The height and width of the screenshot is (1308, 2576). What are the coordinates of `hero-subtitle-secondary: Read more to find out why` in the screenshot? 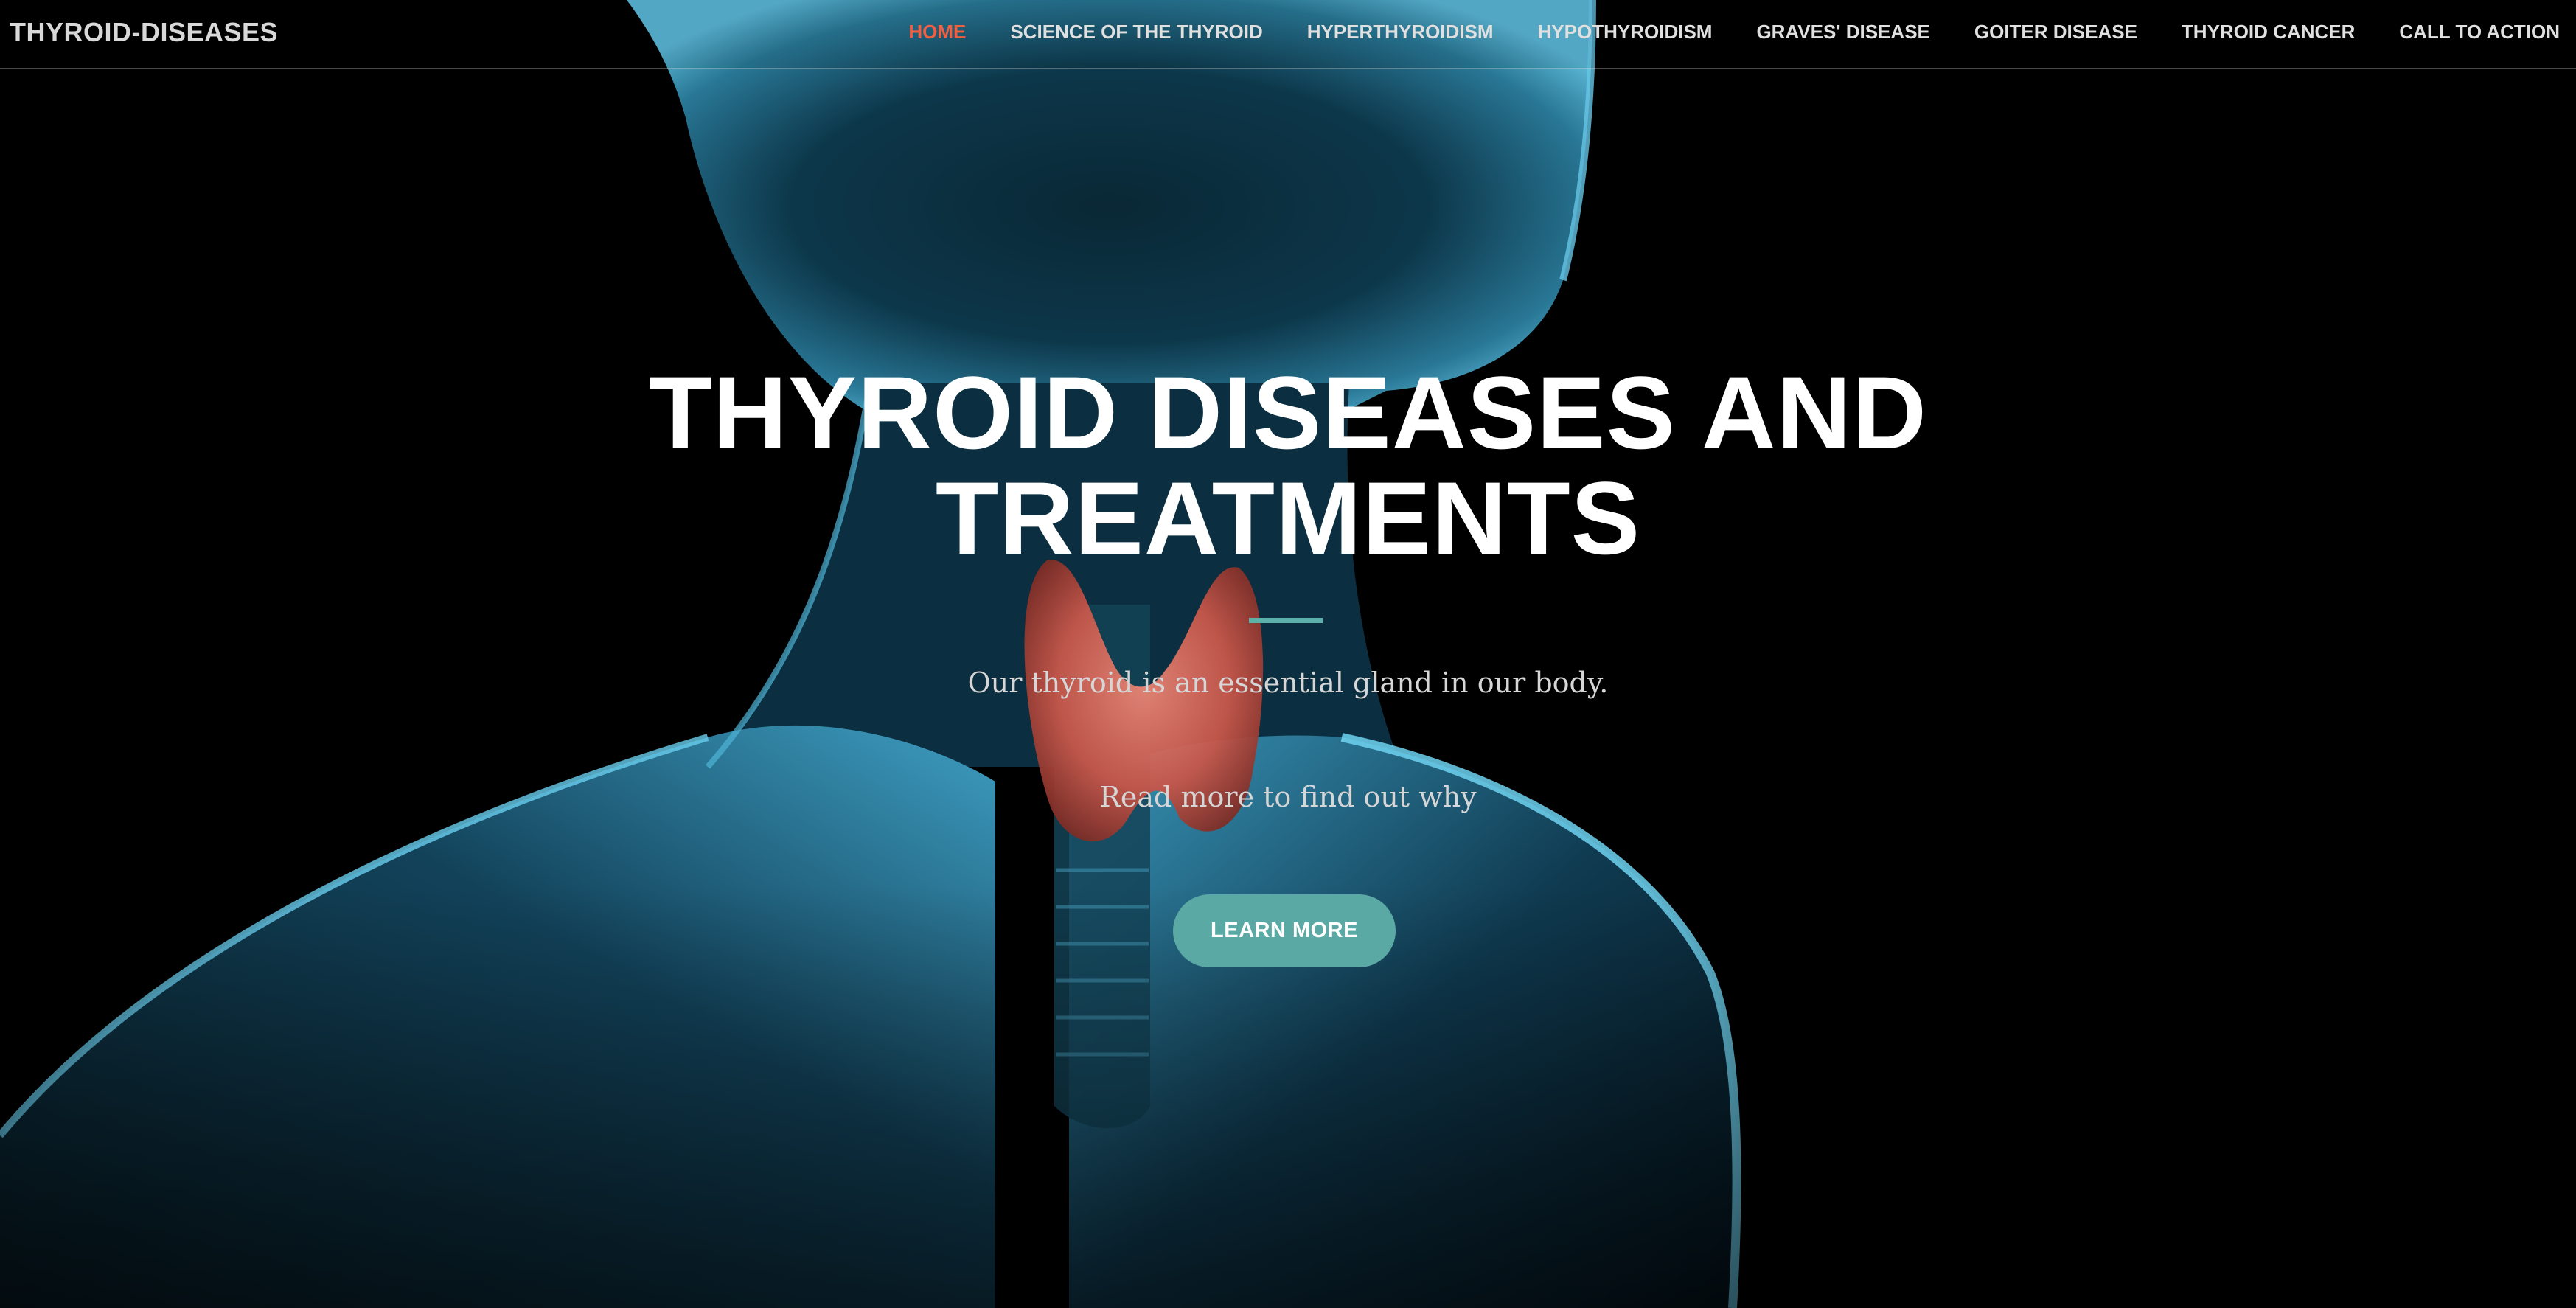 It's located at (1288, 797).